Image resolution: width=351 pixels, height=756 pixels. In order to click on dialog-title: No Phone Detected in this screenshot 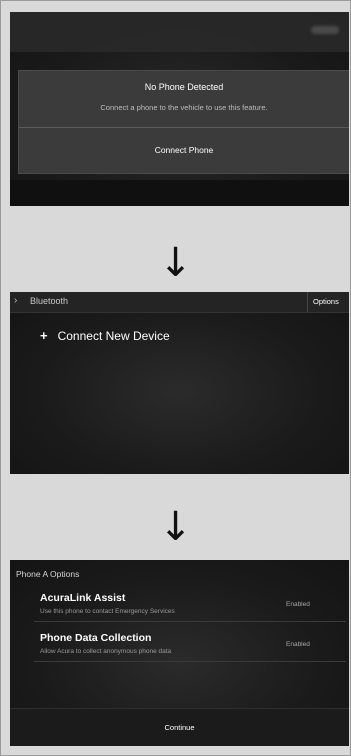, I will do `click(184, 87)`.